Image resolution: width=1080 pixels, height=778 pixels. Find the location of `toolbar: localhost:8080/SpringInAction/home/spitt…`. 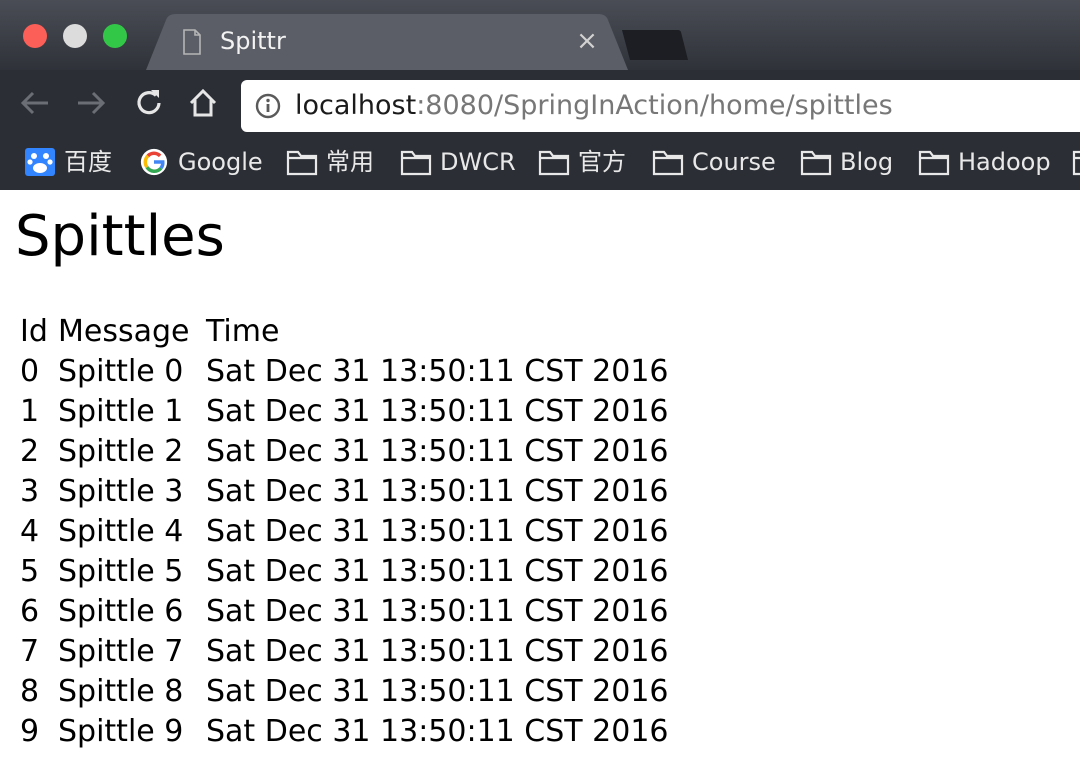

toolbar: localhost:8080/SpringInAction/home/spitt… is located at coordinates (540, 103).